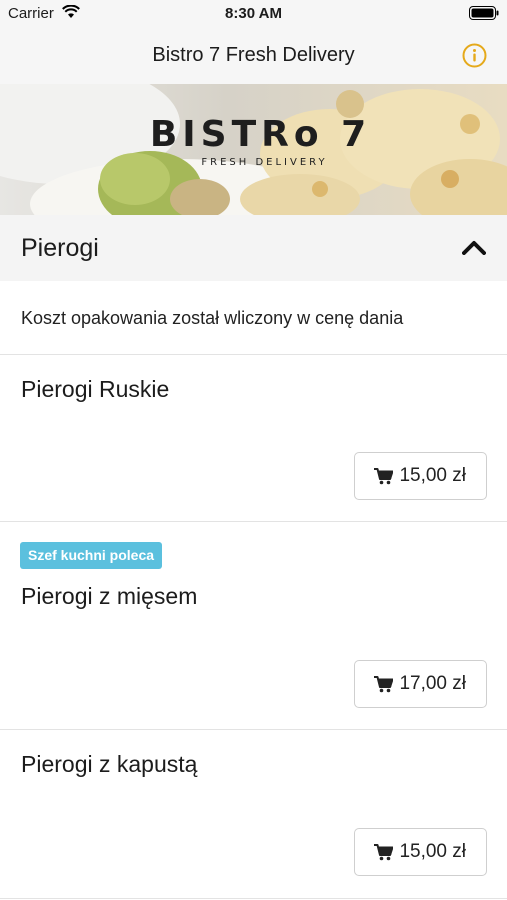  What do you see at coordinates (109, 764) in the screenshot?
I see `item-name: Pierogi z kapustą` at bounding box center [109, 764].